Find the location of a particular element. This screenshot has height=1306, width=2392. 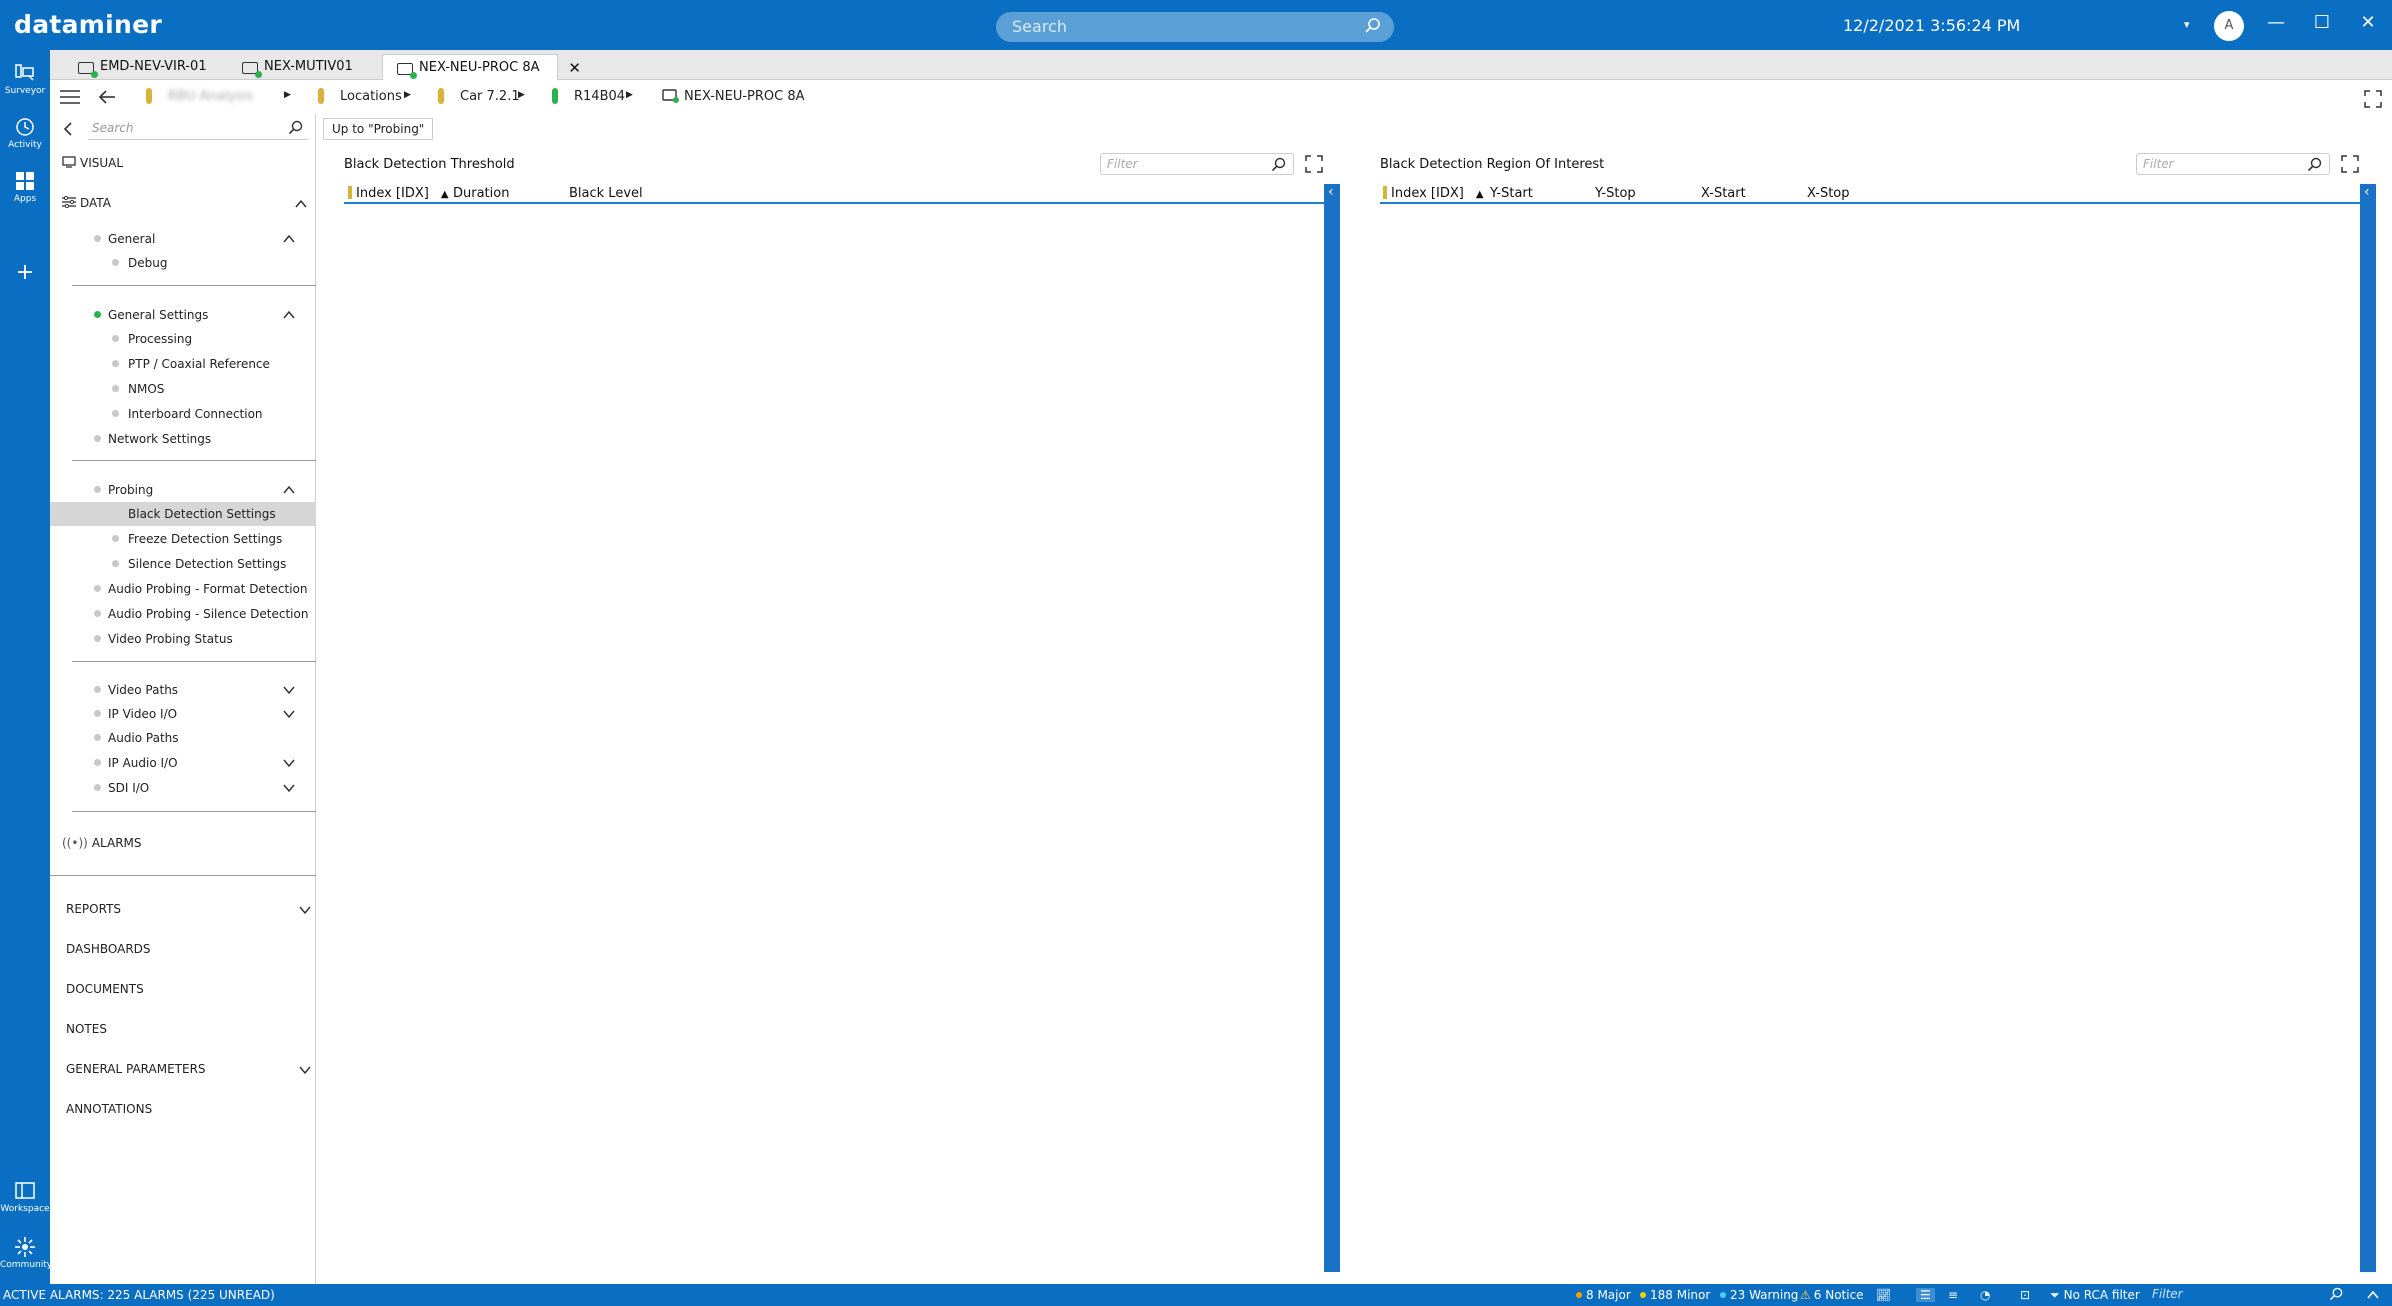

sidebar-back-icon is located at coordinates (68, 129).